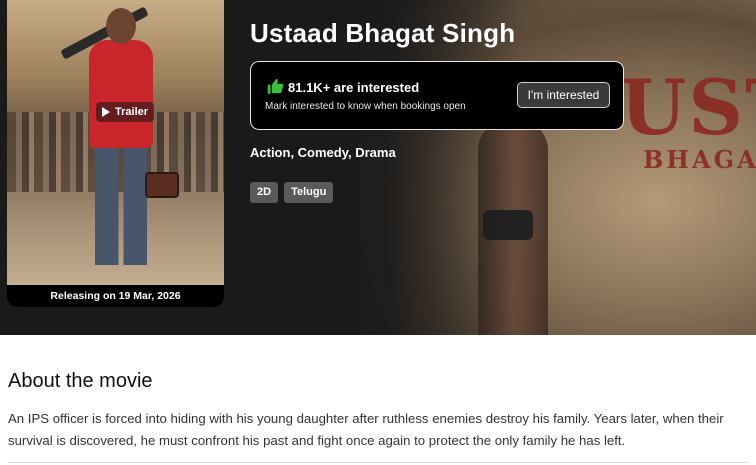  Describe the element at coordinates (132, 112) in the screenshot. I see `trailer-label: Trailer` at that location.